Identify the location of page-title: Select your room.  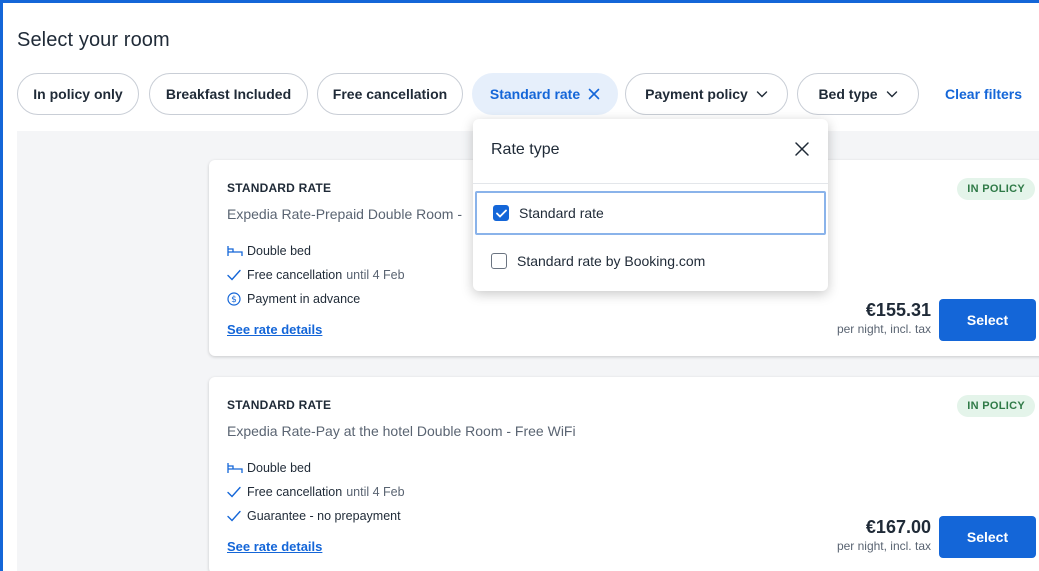
(93, 40).